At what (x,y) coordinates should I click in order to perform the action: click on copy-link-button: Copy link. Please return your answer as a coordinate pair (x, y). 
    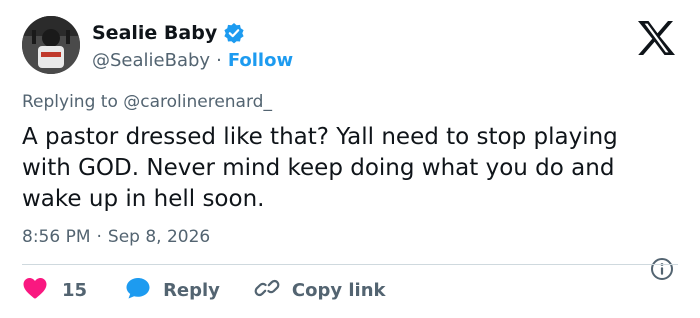
    Looking at the image, I should click on (320, 290).